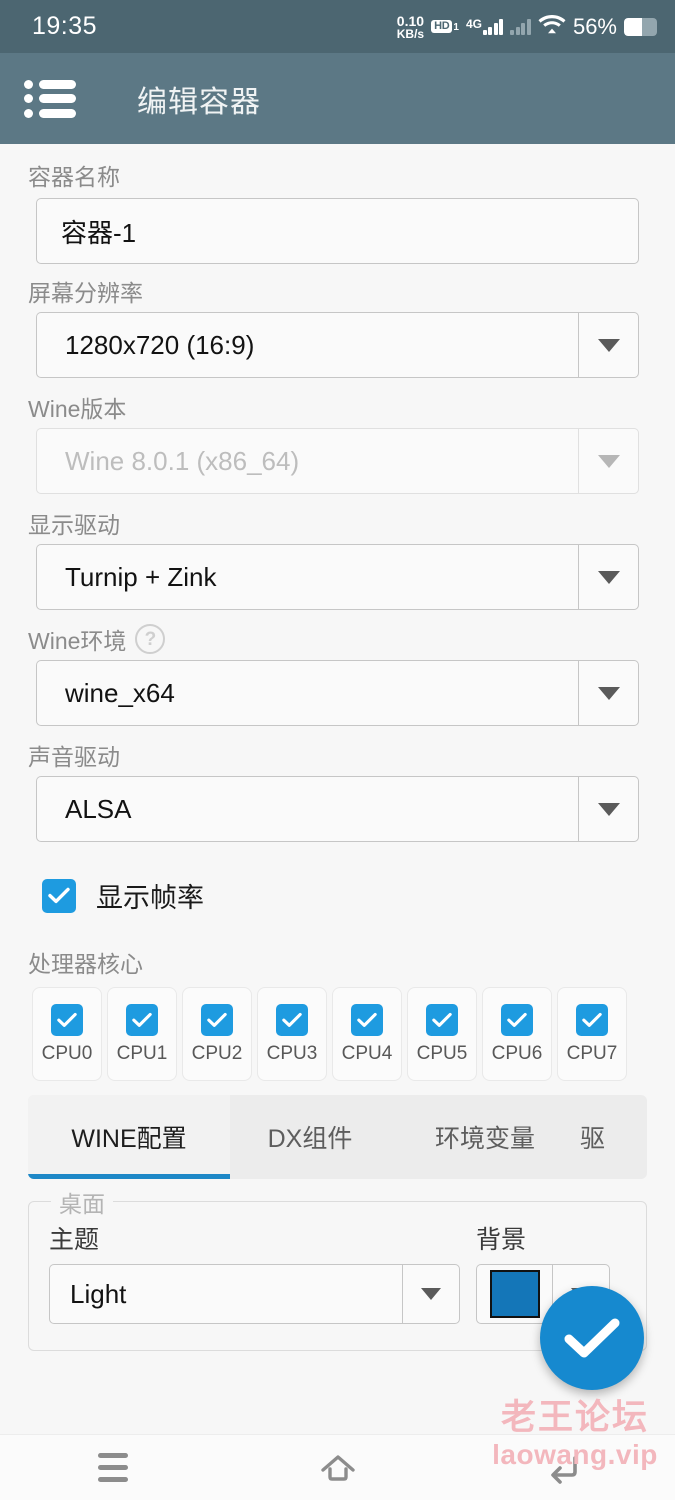 This screenshot has height=1500, width=675. Describe the element at coordinates (337, 26) in the screenshot. I see `status-bar: 19:35 0.10 KB/s HD 1 4G 56%` at that location.